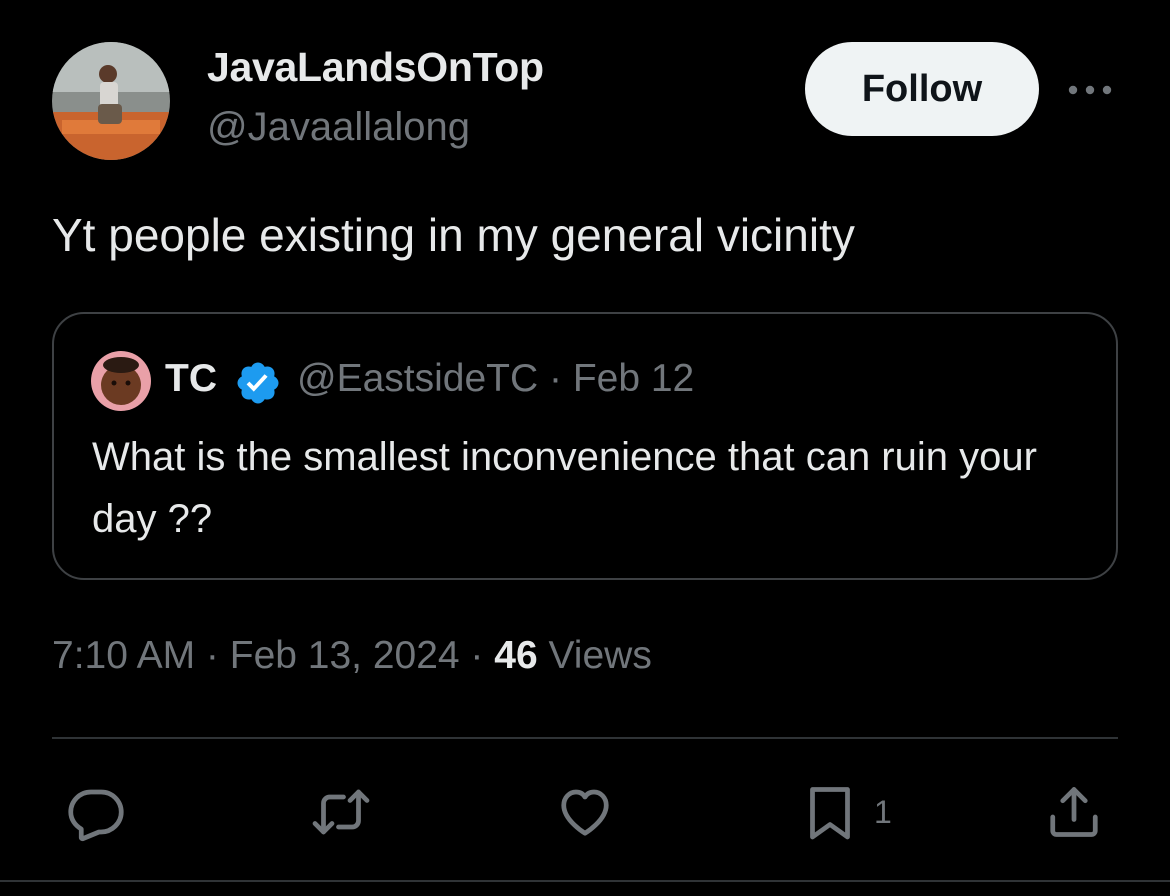  I want to click on tweet-meta-line: 7:10 AM · Feb 13, 2024 · 46 Views, so click(352, 656).